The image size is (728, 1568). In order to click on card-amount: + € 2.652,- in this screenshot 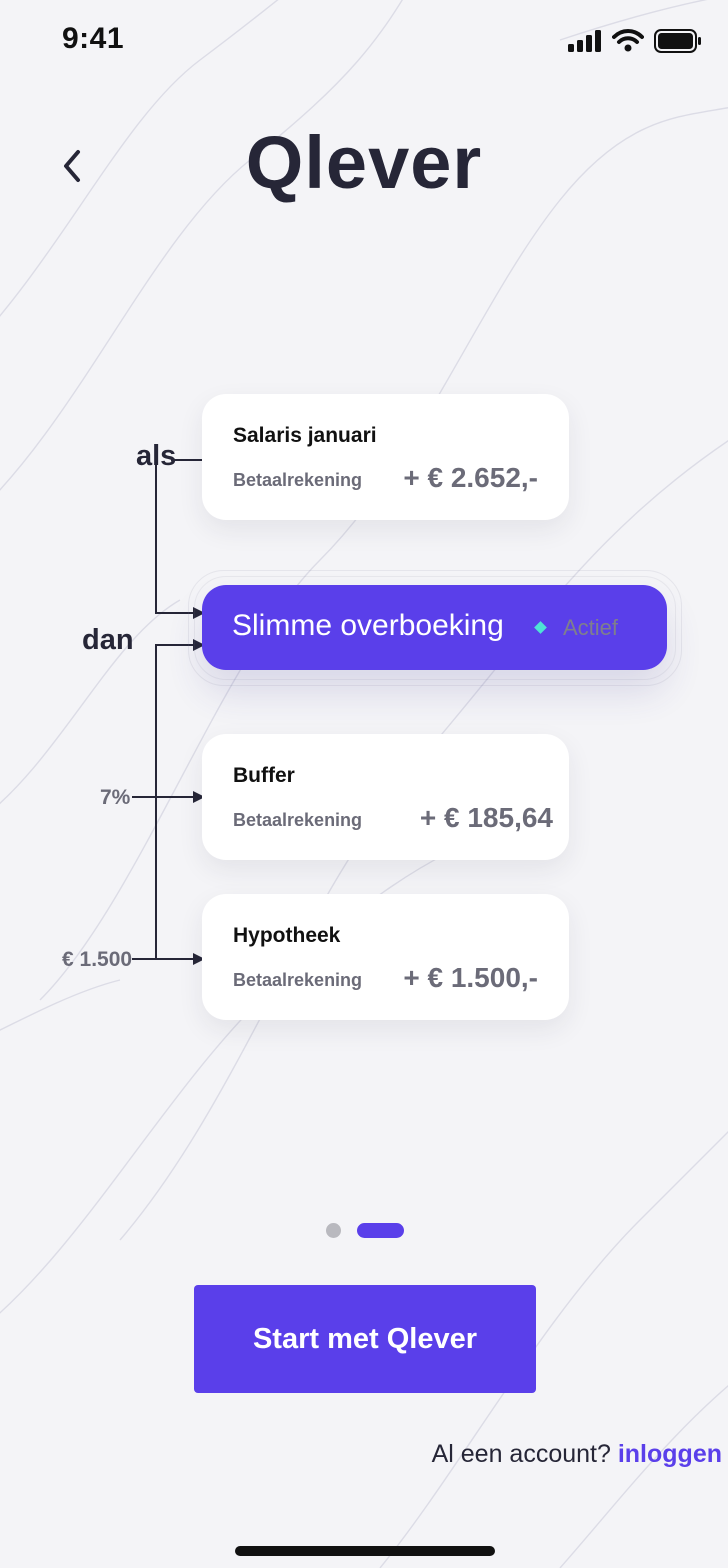, I will do `click(470, 477)`.